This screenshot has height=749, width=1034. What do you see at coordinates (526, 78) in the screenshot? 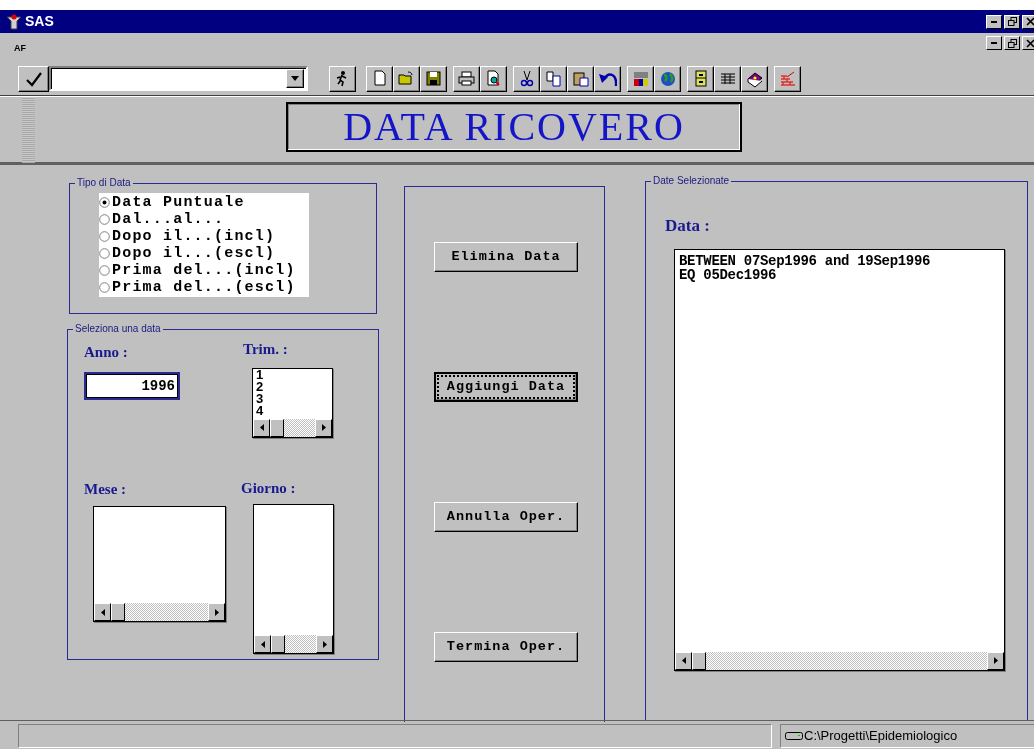
I see `scissors-button` at bounding box center [526, 78].